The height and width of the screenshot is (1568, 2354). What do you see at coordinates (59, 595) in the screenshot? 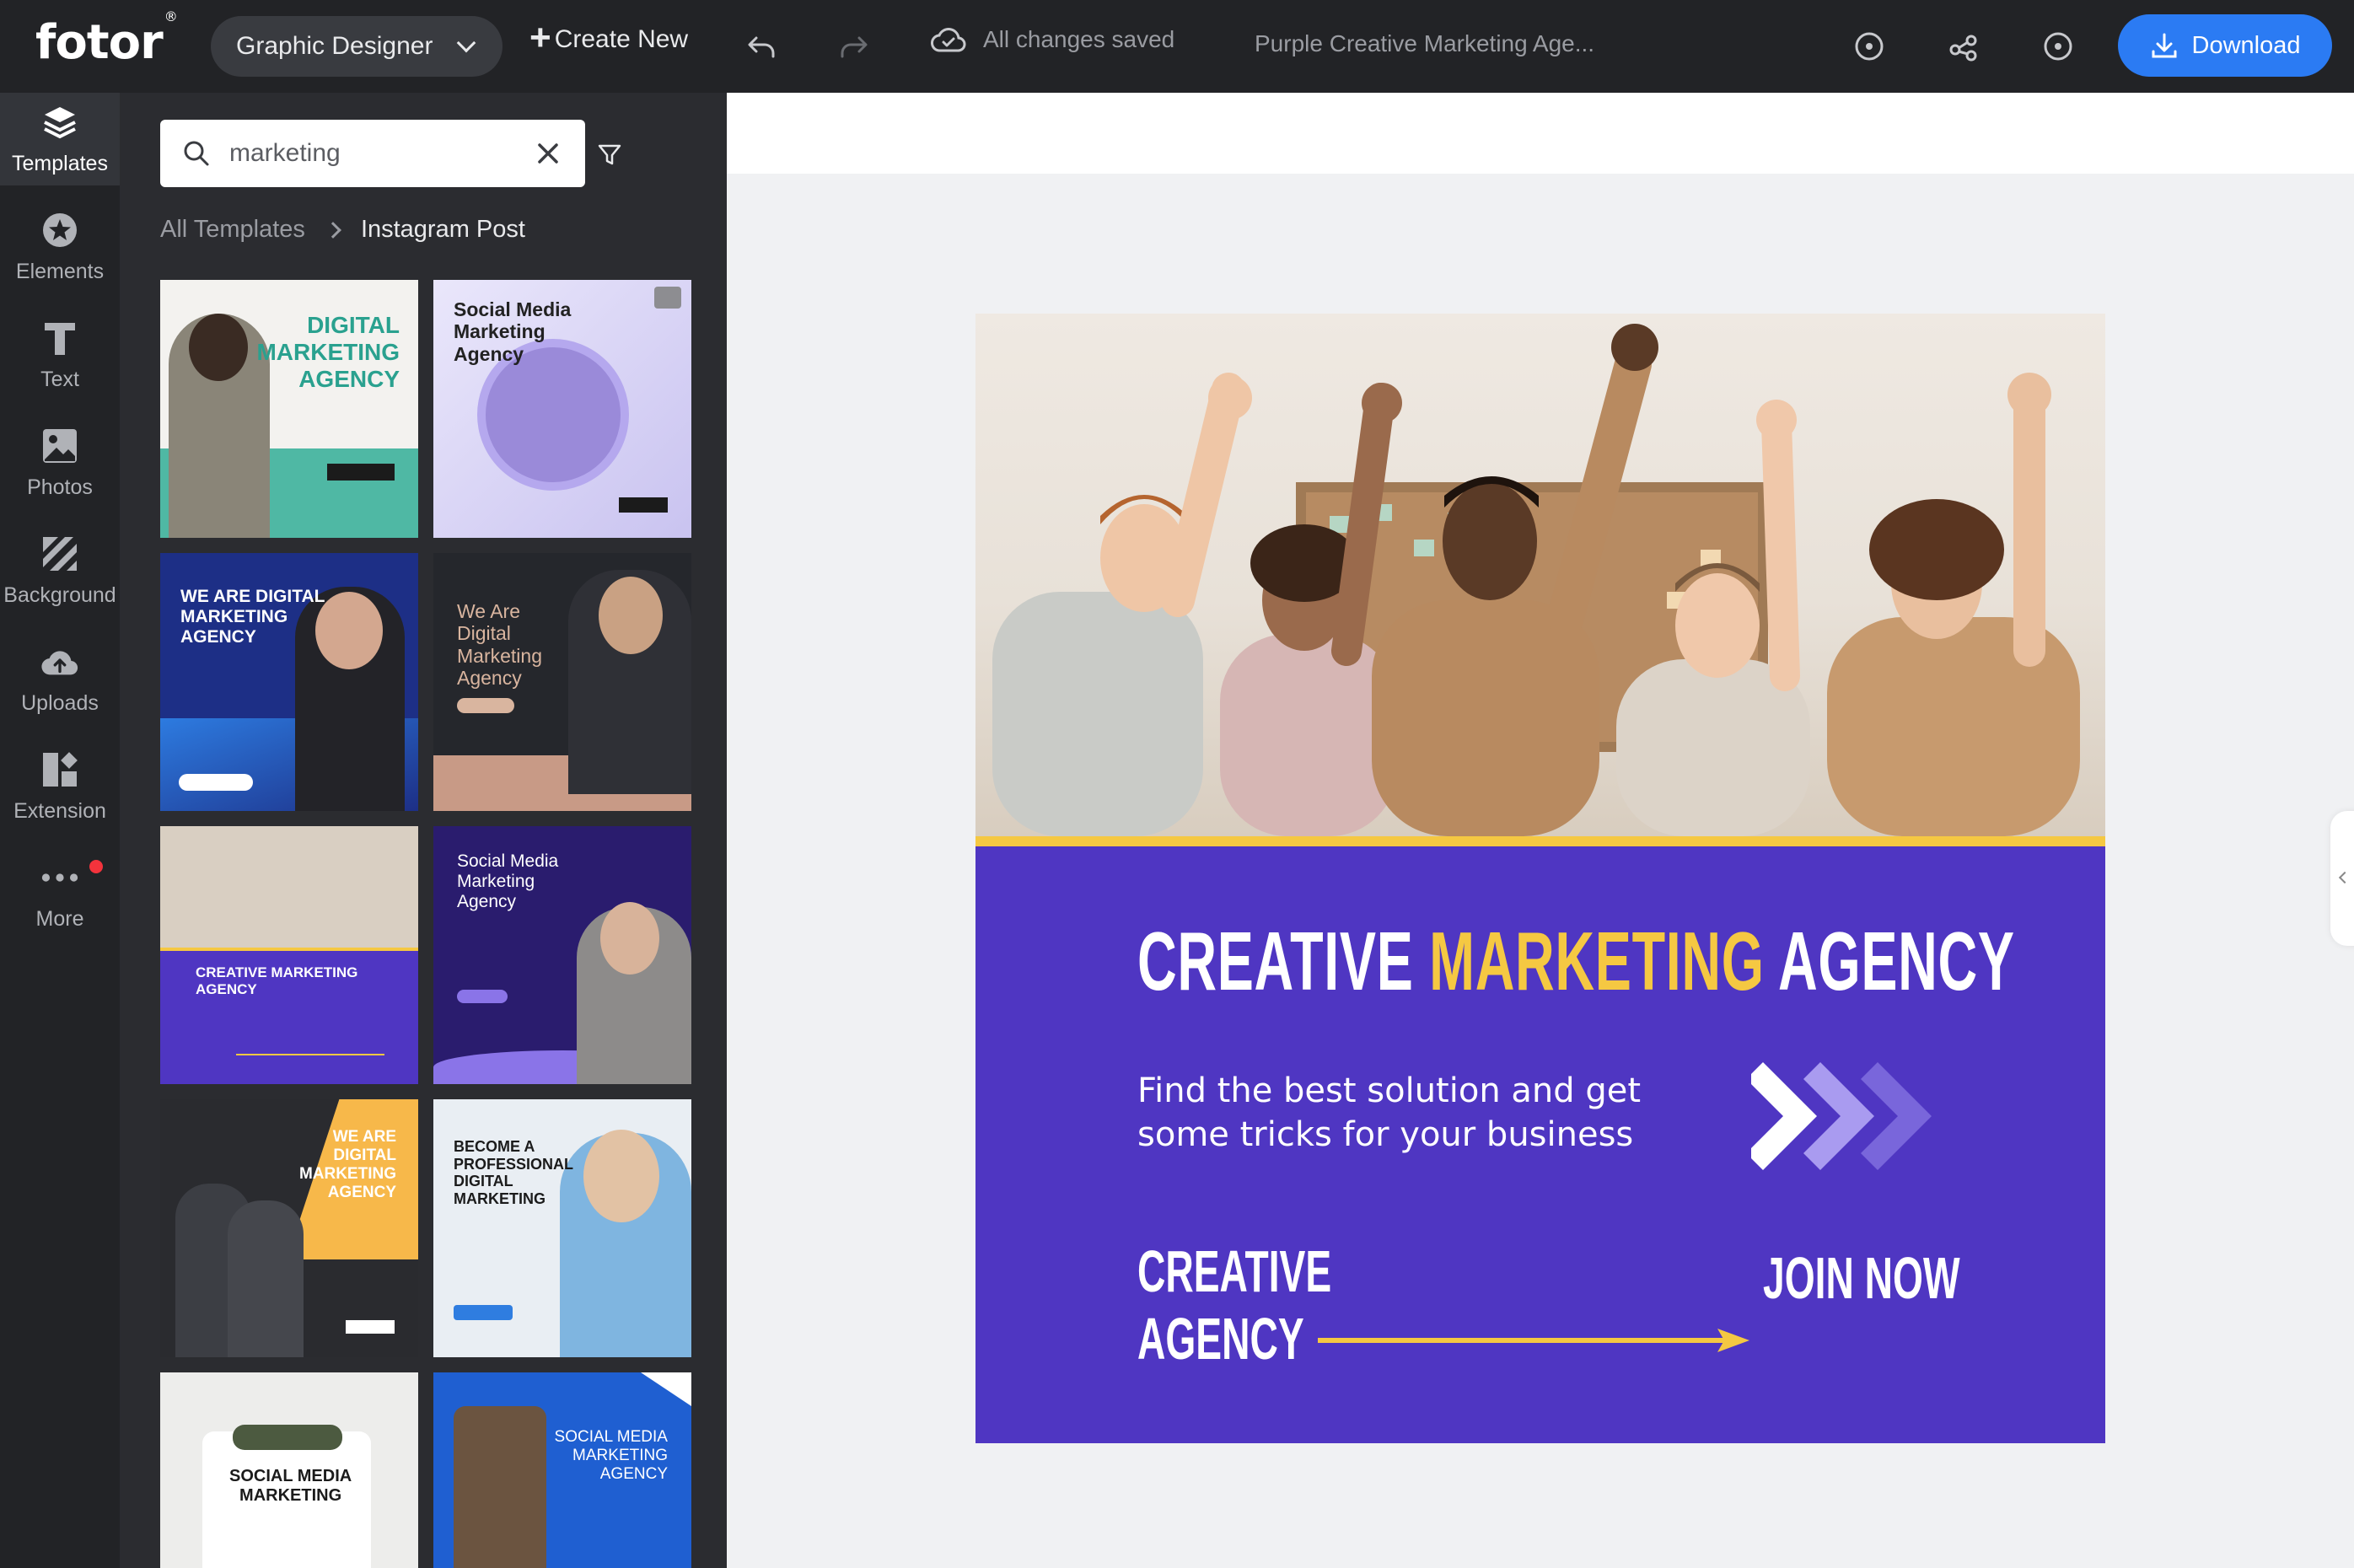
I see `rail-label: Background` at bounding box center [59, 595].